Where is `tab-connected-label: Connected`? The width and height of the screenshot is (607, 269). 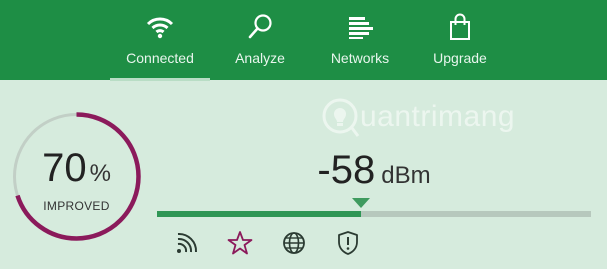 tab-connected-label: Connected is located at coordinates (160, 58).